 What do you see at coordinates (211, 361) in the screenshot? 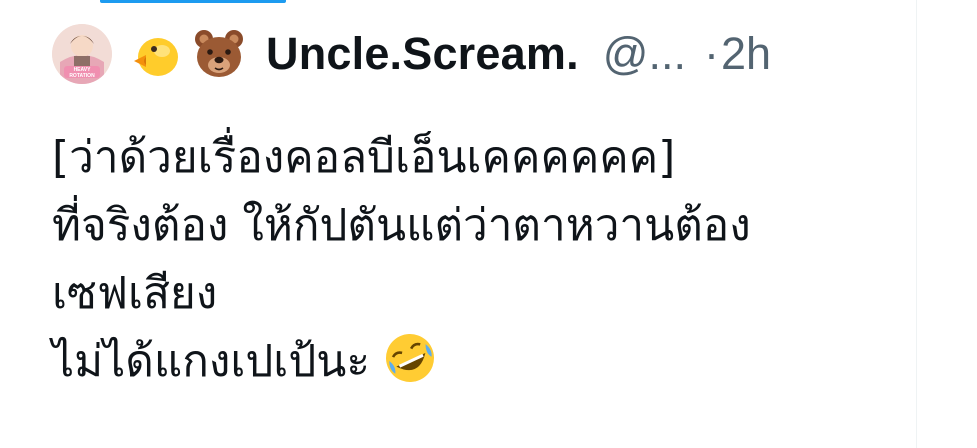
I see `tweet-text-line: ไม่ได้แกงเปเป้นะ` at bounding box center [211, 361].